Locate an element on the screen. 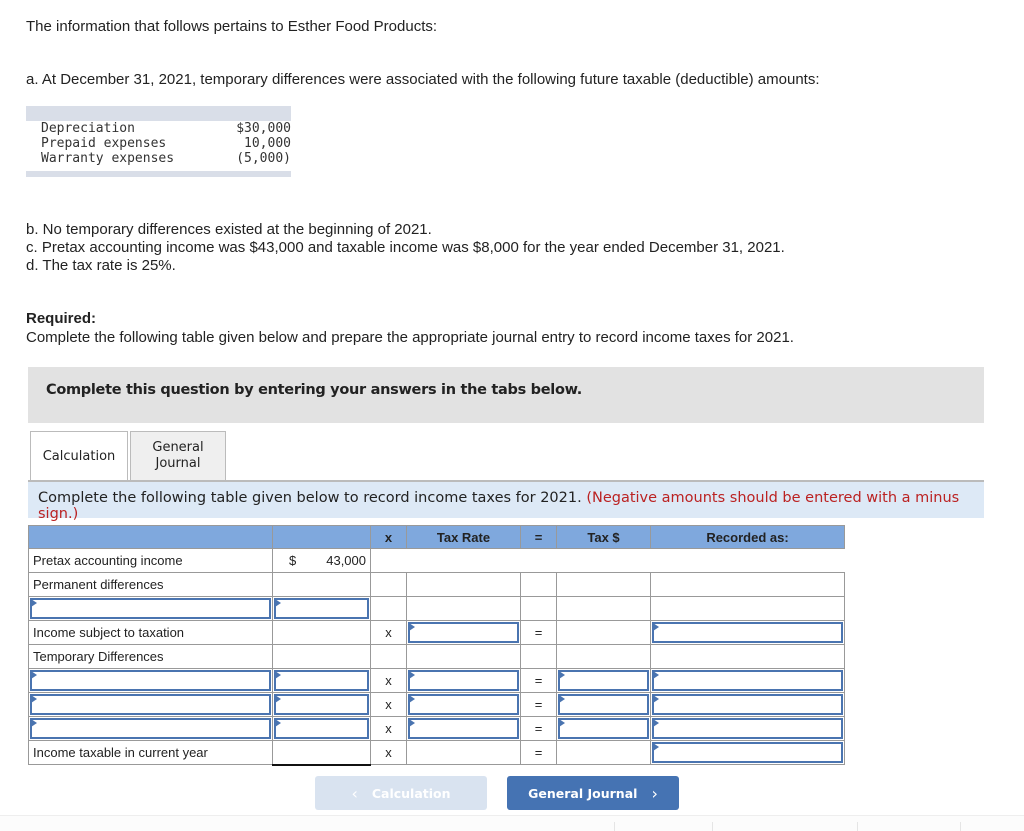  table-row-income-subject: Income subject to taxation x = is located at coordinates (436, 632).